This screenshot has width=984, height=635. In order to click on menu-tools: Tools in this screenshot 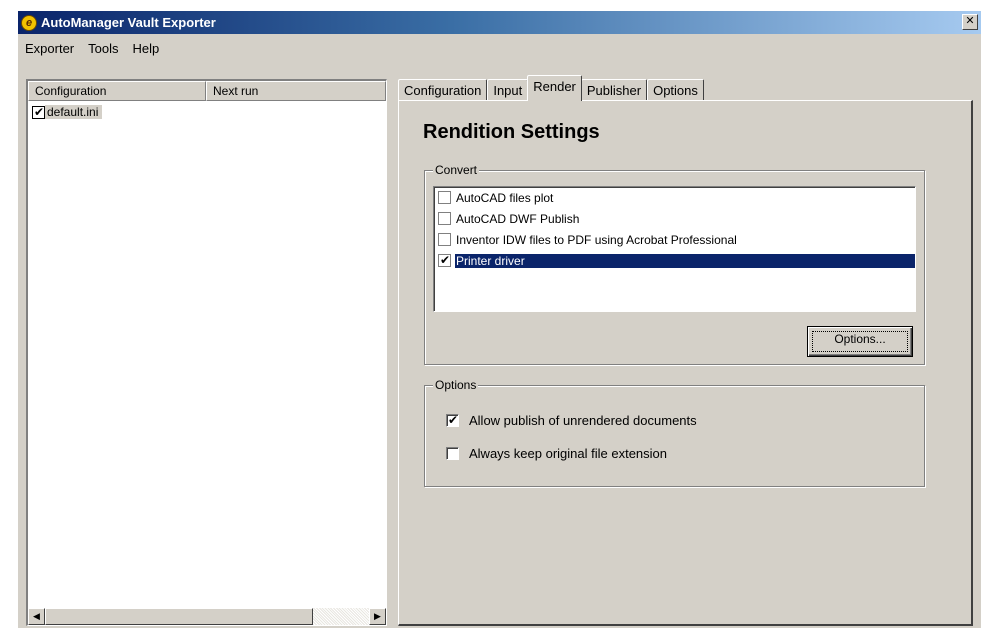, I will do `click(103, 48)`.